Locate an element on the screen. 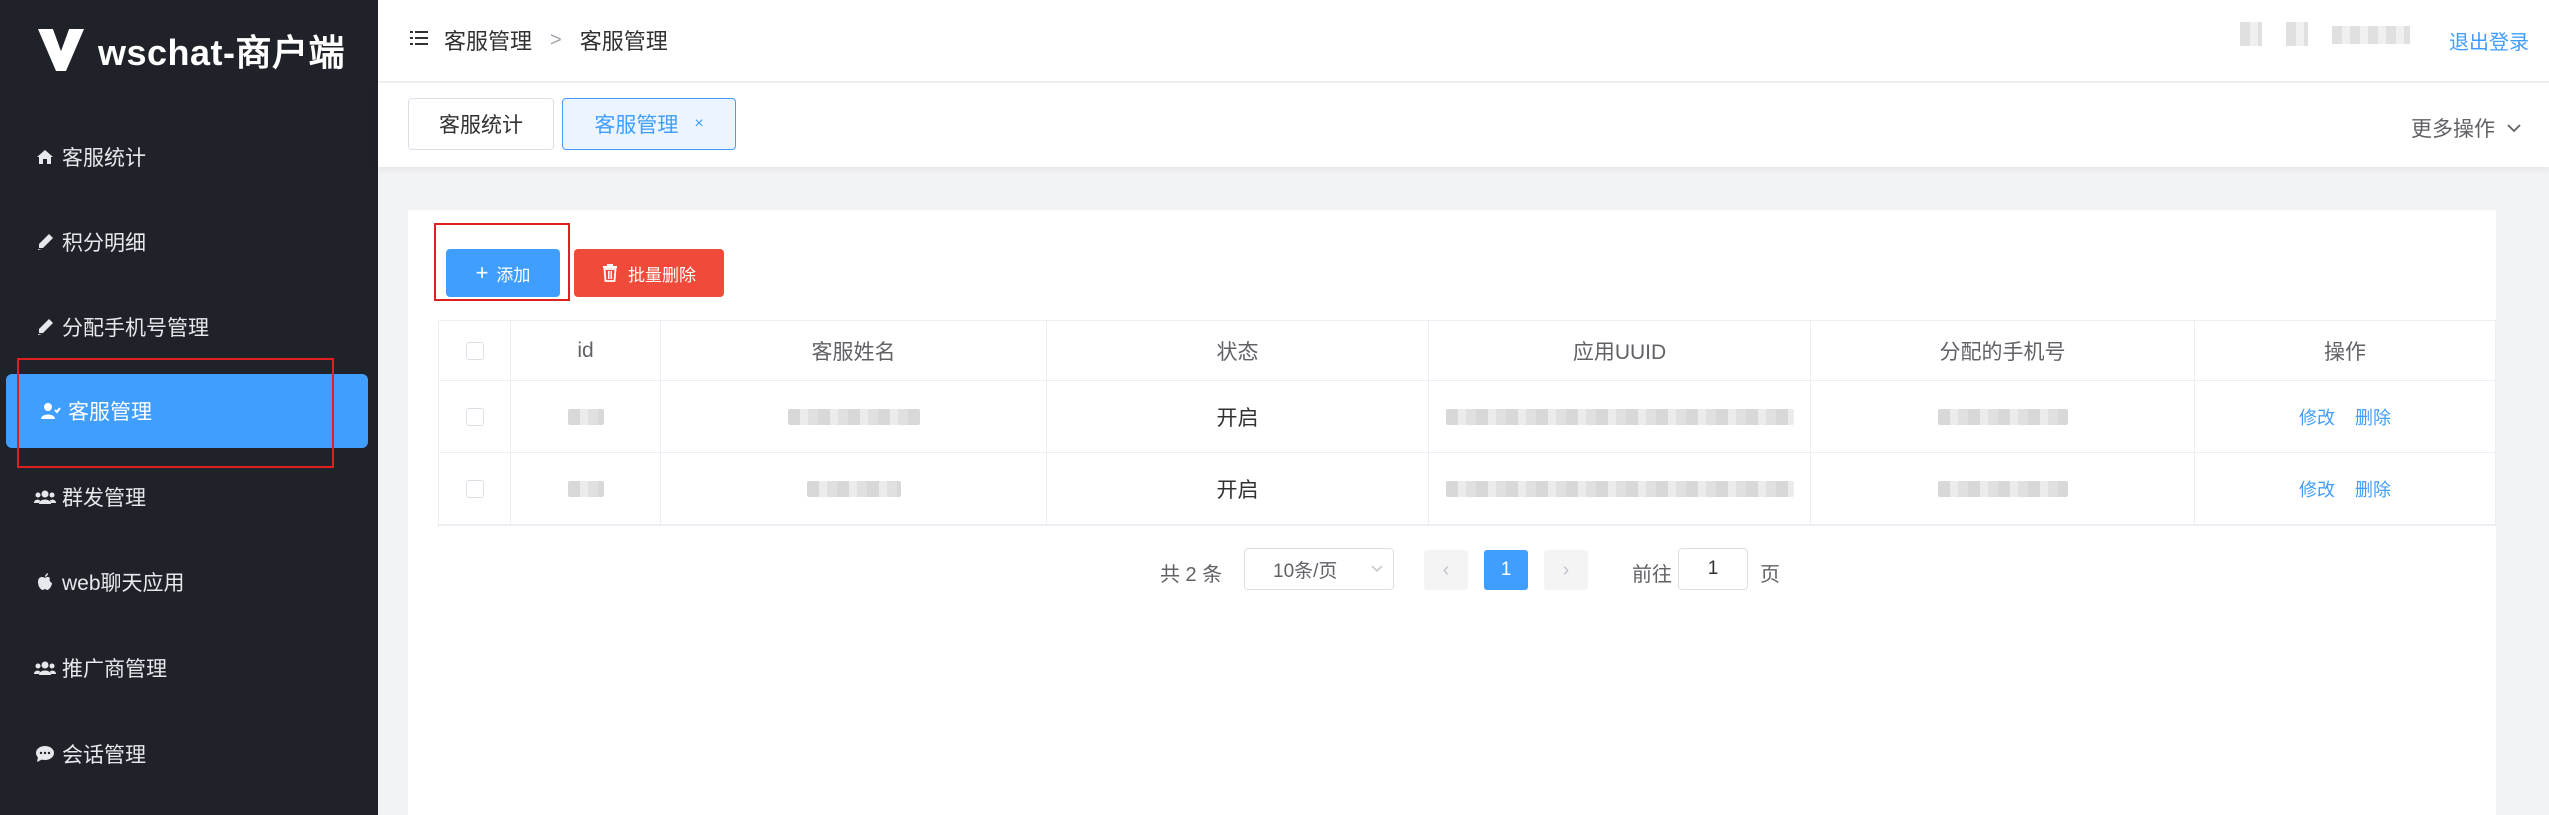 This screenshot has height=815, width=2549. sidebar-item-label: 推广商管理 is located at coordinates (114, 669).